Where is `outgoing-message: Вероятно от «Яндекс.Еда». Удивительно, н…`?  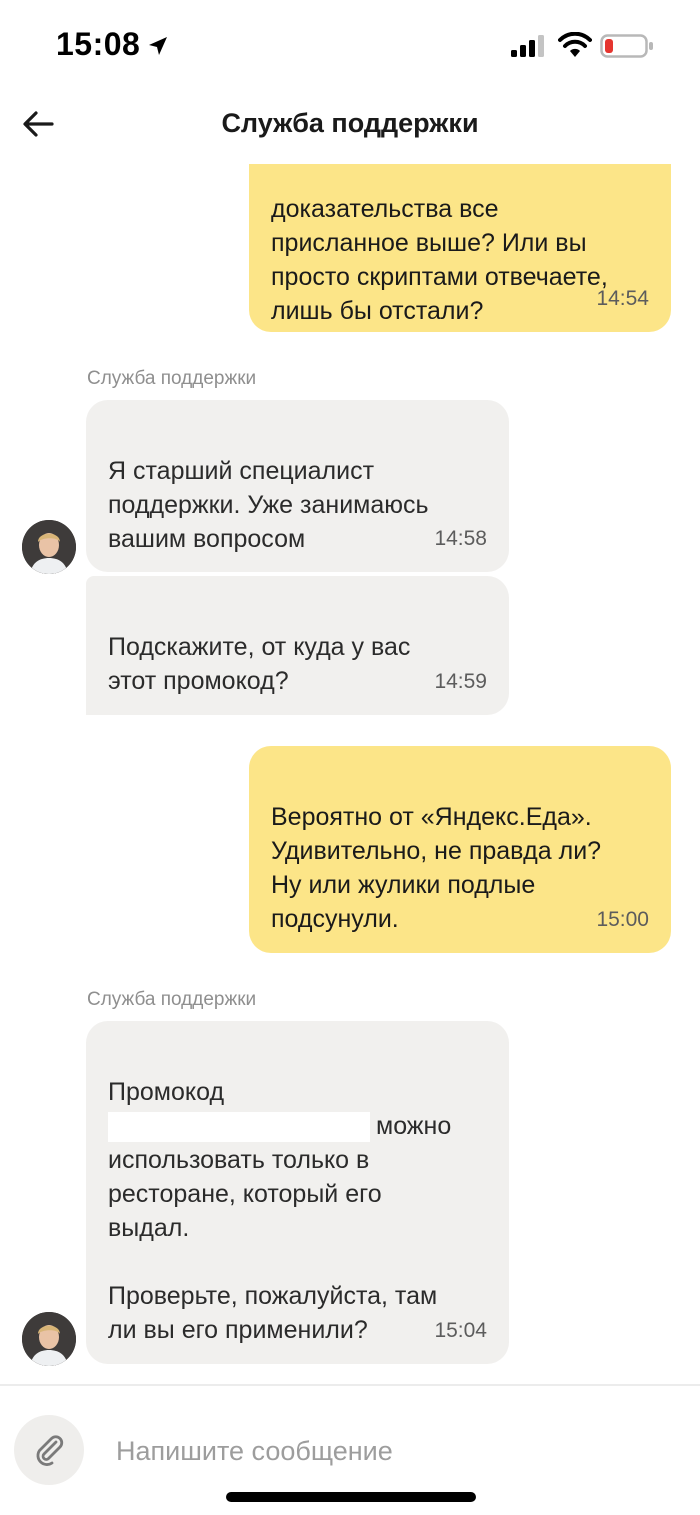
outgoing-message: Вероятно от «Яндекс.Еда». Удивительно, н… is located at coordinates (460, 849).